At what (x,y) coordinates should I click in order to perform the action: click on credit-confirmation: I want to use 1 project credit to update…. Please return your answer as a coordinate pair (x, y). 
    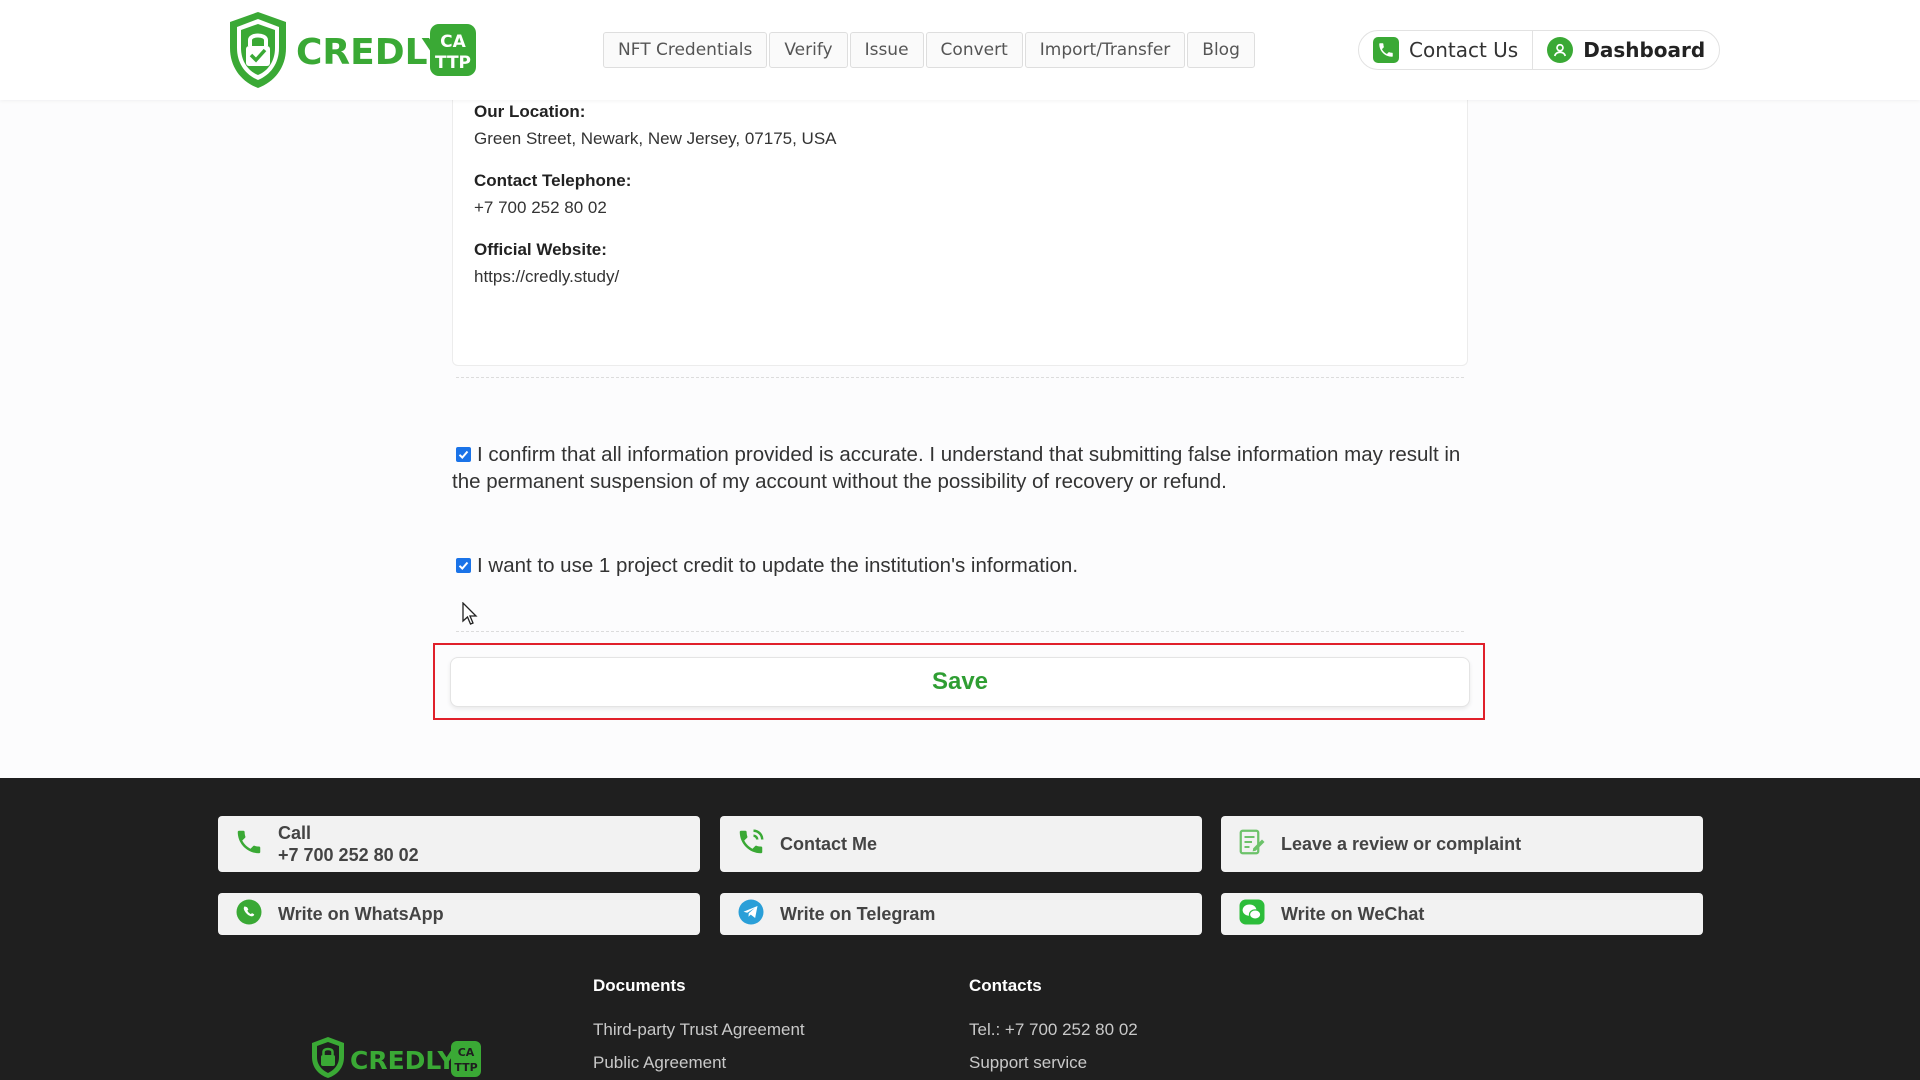
    Looking at the image, I should click on (960, 565).